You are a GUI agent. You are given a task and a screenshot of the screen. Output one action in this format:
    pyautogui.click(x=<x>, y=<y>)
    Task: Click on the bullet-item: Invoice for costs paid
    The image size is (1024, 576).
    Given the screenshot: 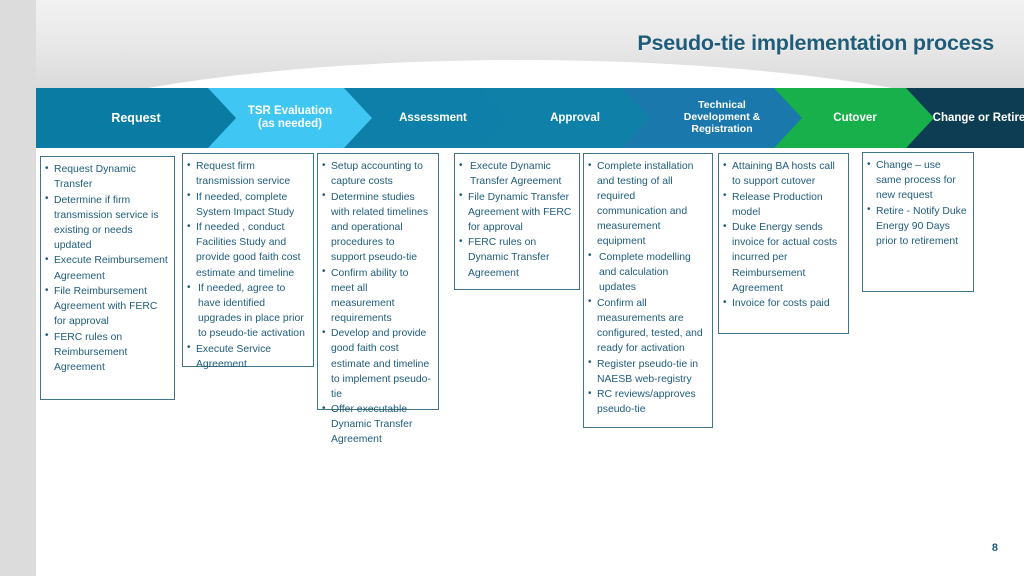 What is the action you would take?
    pyautogui.click(x=782, y=303)
    